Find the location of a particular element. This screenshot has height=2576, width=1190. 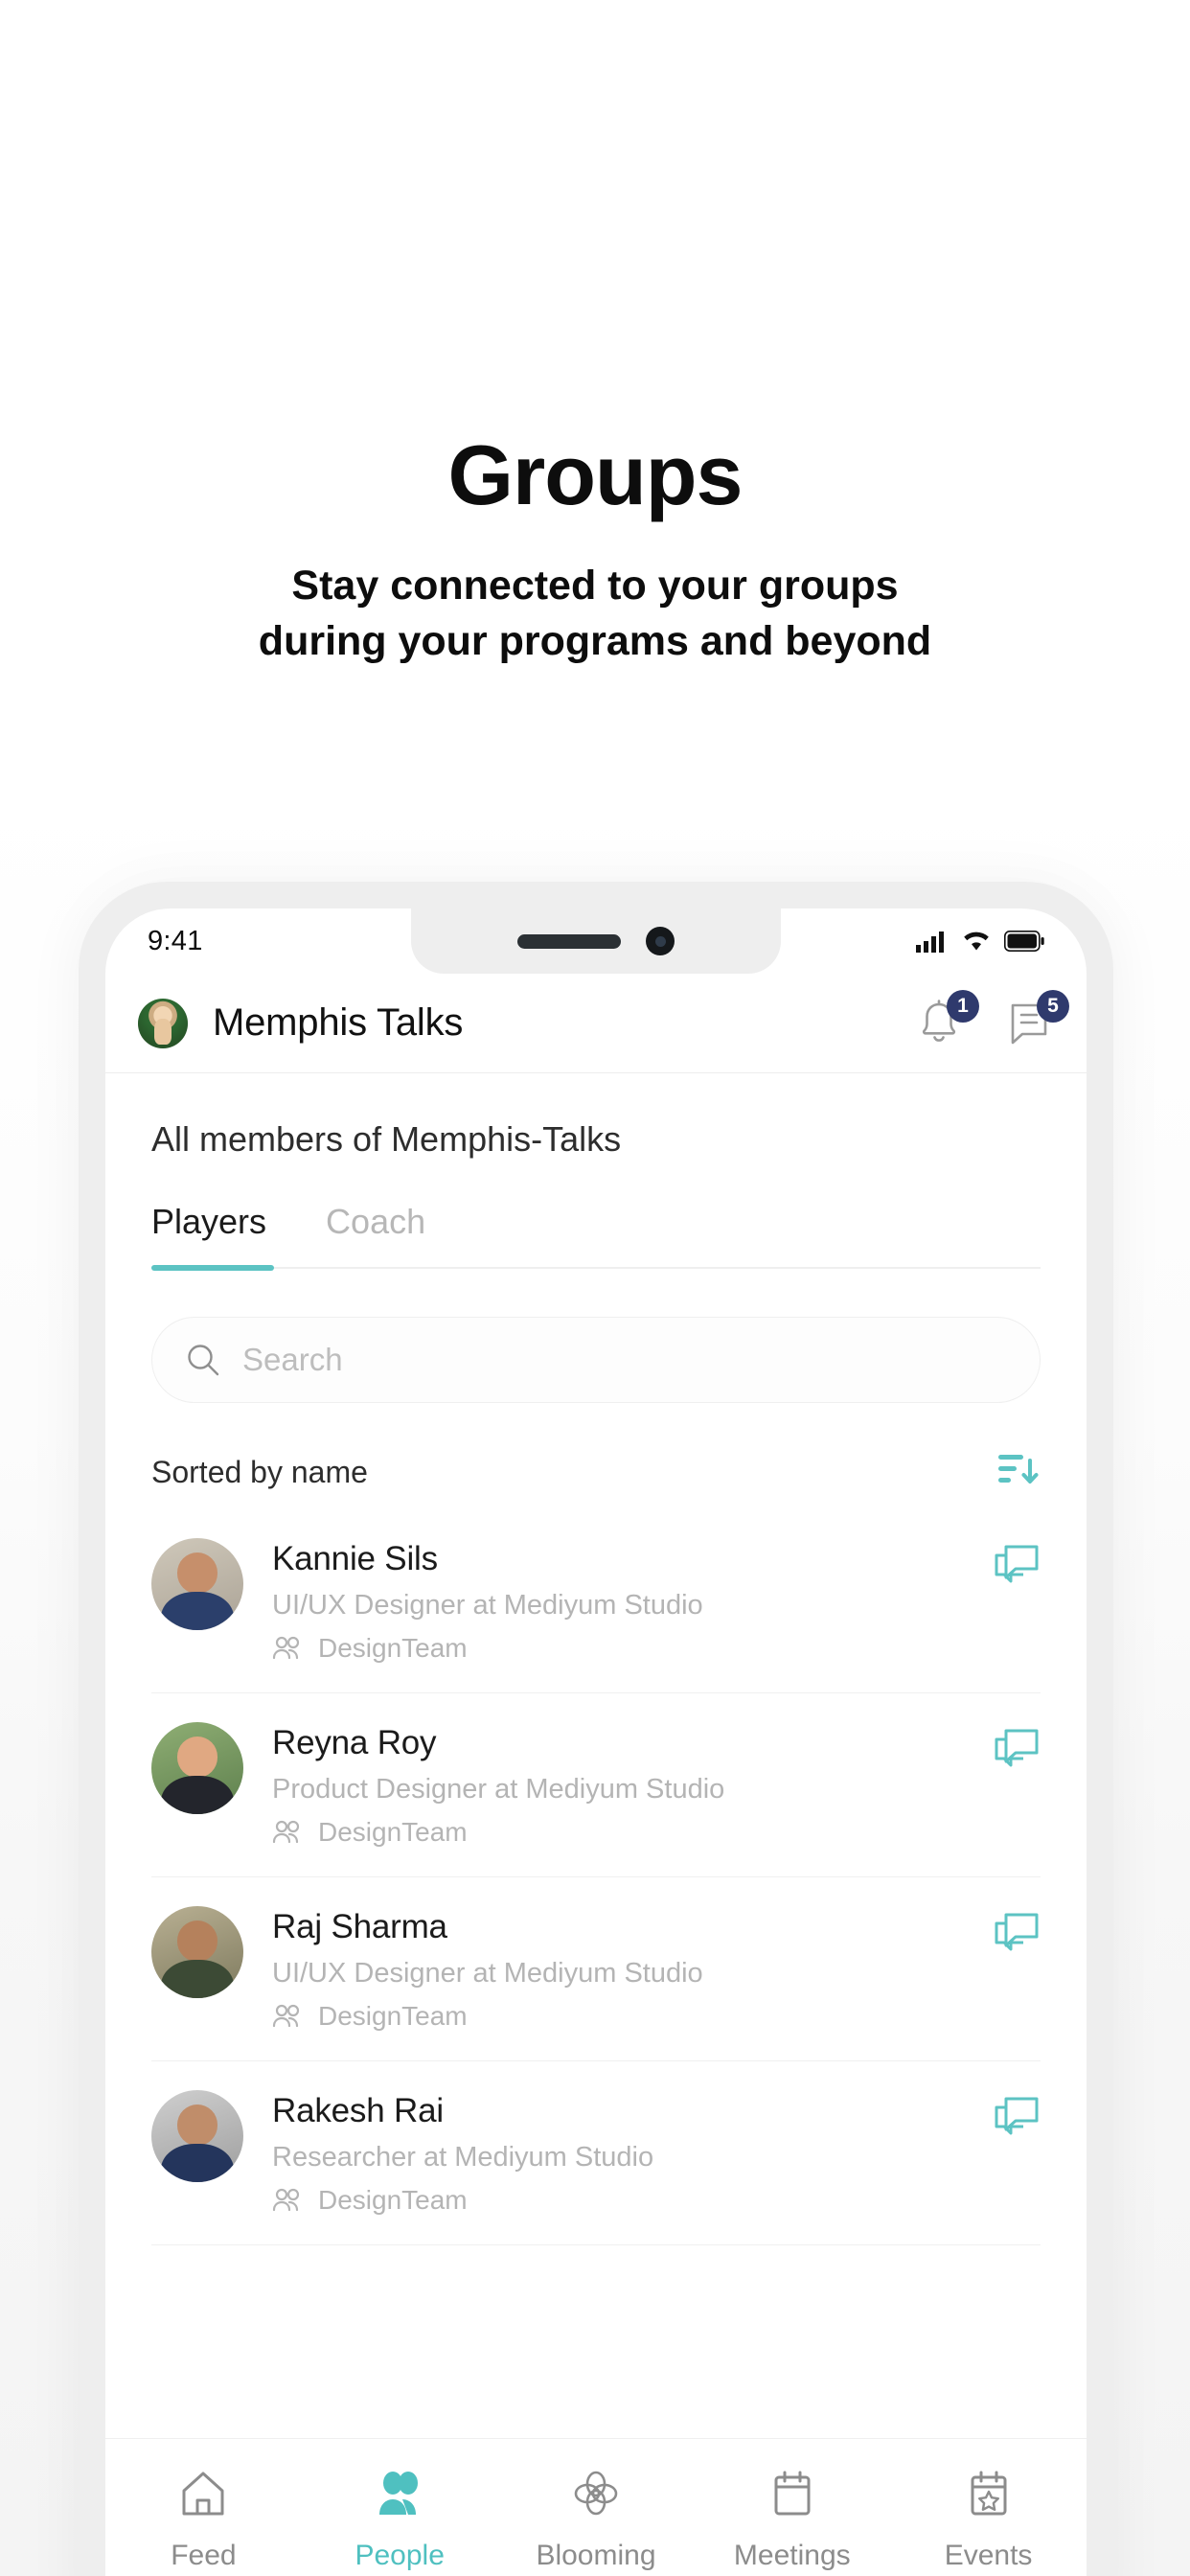

nav-item-blooming: Blooming is located at coordinates (596, 2520).